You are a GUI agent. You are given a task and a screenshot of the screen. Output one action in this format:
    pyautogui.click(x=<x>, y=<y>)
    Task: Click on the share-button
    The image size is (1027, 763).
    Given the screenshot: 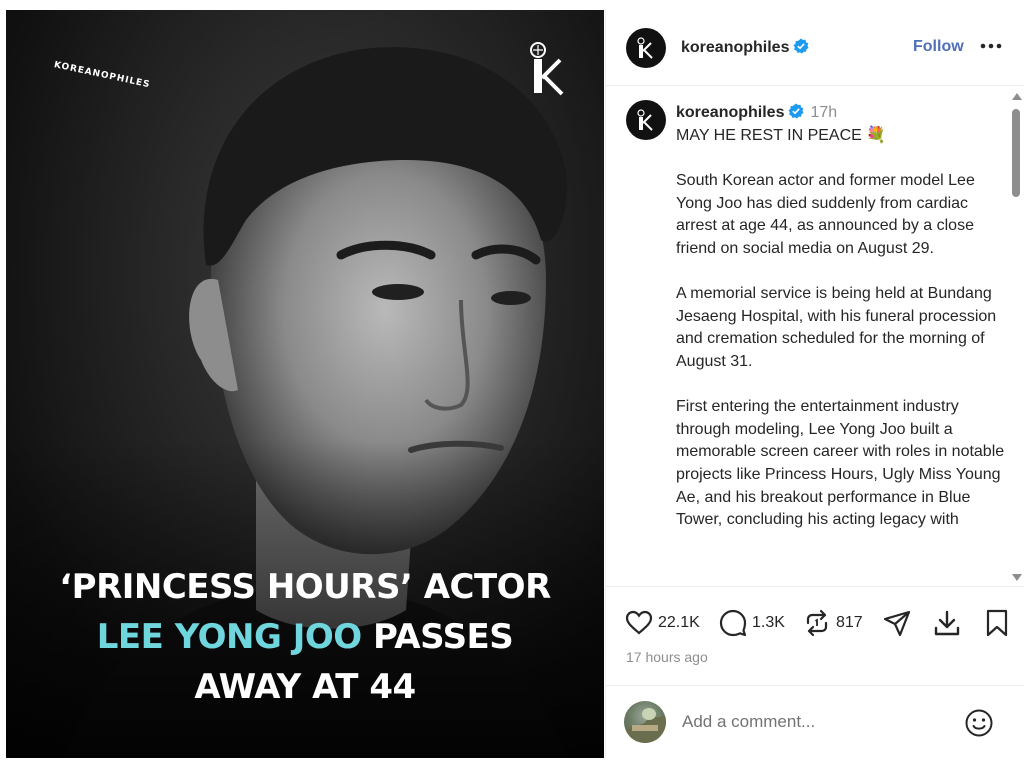 What is the action you would take?
    pyautogui.click(x=897, y=623)
    